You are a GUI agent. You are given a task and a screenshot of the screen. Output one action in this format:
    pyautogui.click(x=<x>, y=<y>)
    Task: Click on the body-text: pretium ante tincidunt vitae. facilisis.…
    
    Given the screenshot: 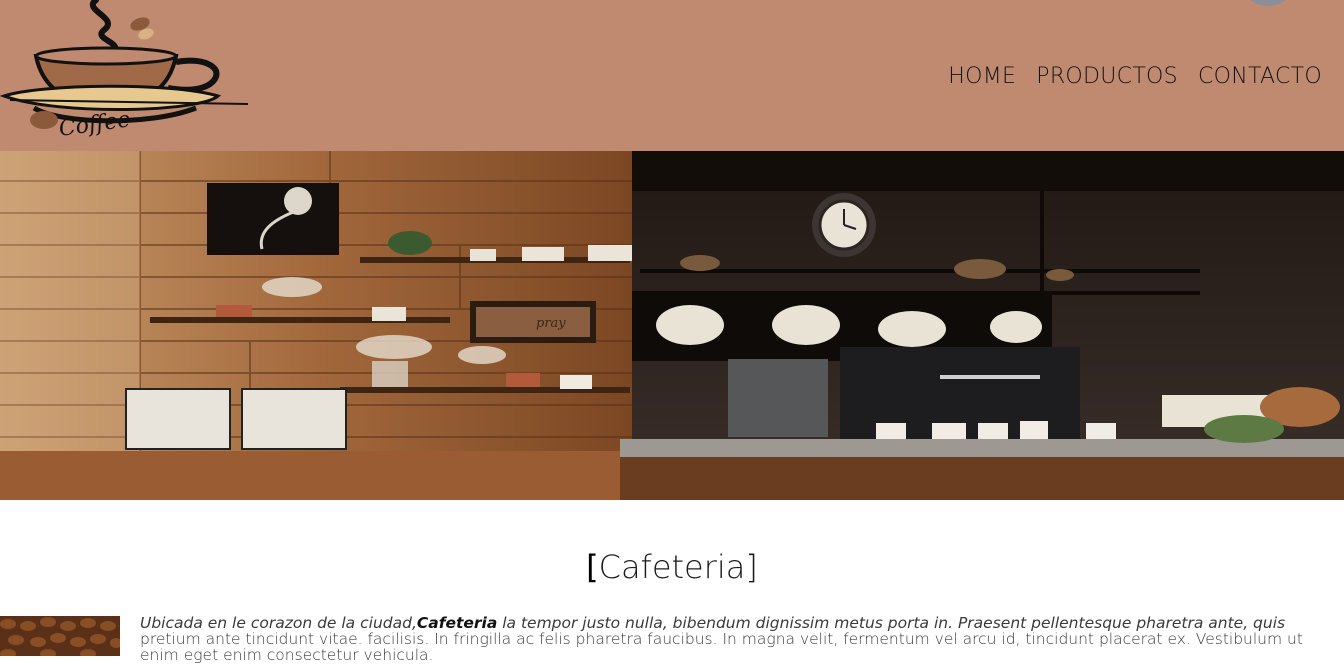 What is the action you would take?
    pyautogui.click(x=721, y=647)
    